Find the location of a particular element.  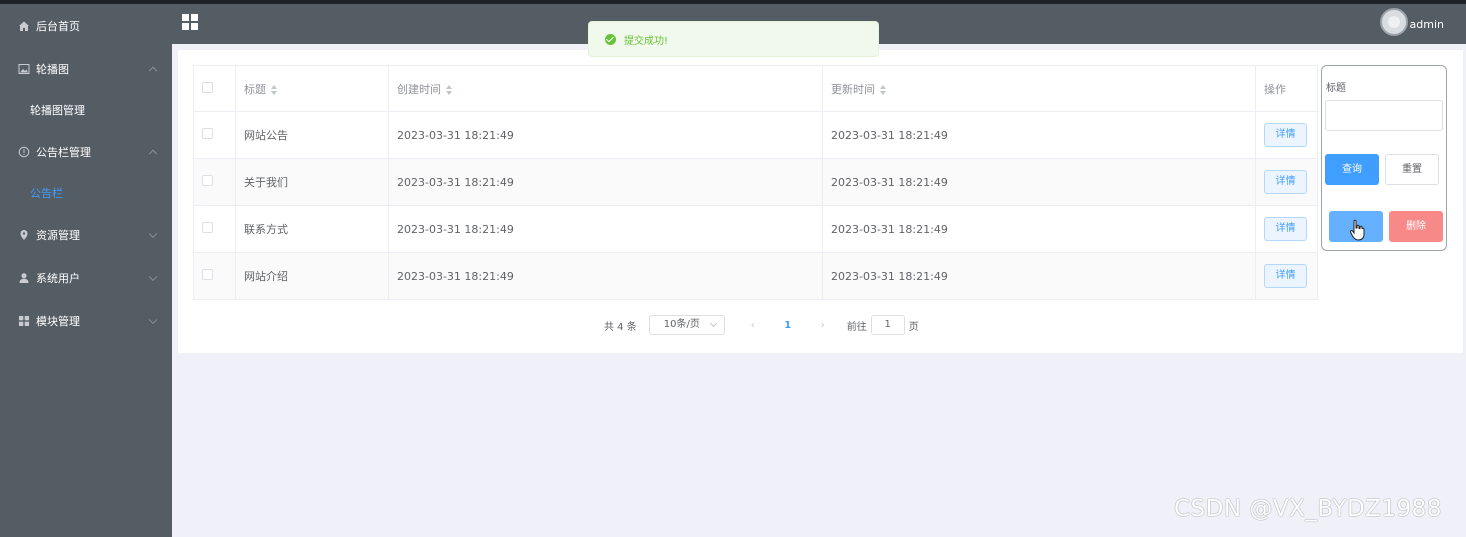

sidebar-item-label: 公告栏管理 is located at coordinates (63, 152).